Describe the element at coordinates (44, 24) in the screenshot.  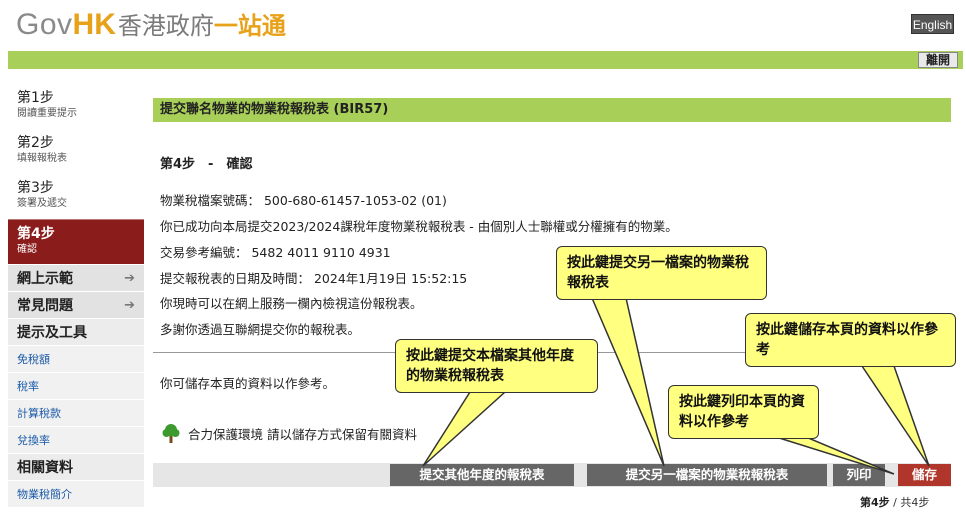
I see `logo-gov-text: Gov` at that location.